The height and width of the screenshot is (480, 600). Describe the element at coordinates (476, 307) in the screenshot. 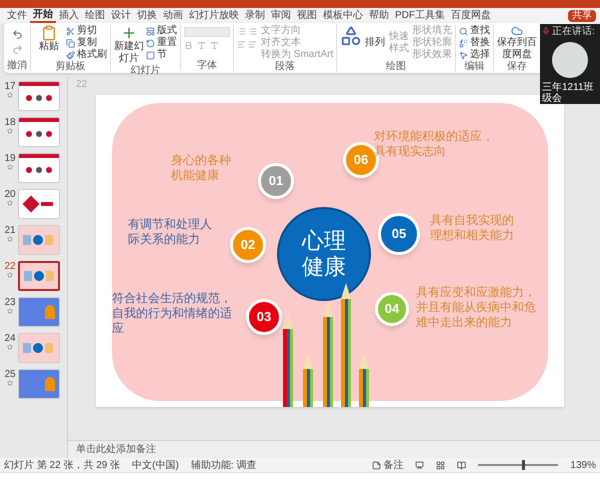

I see `slide-text: 具有应变和应激能力，并且有能从疾病中和危难中走出来的能力` at that location.